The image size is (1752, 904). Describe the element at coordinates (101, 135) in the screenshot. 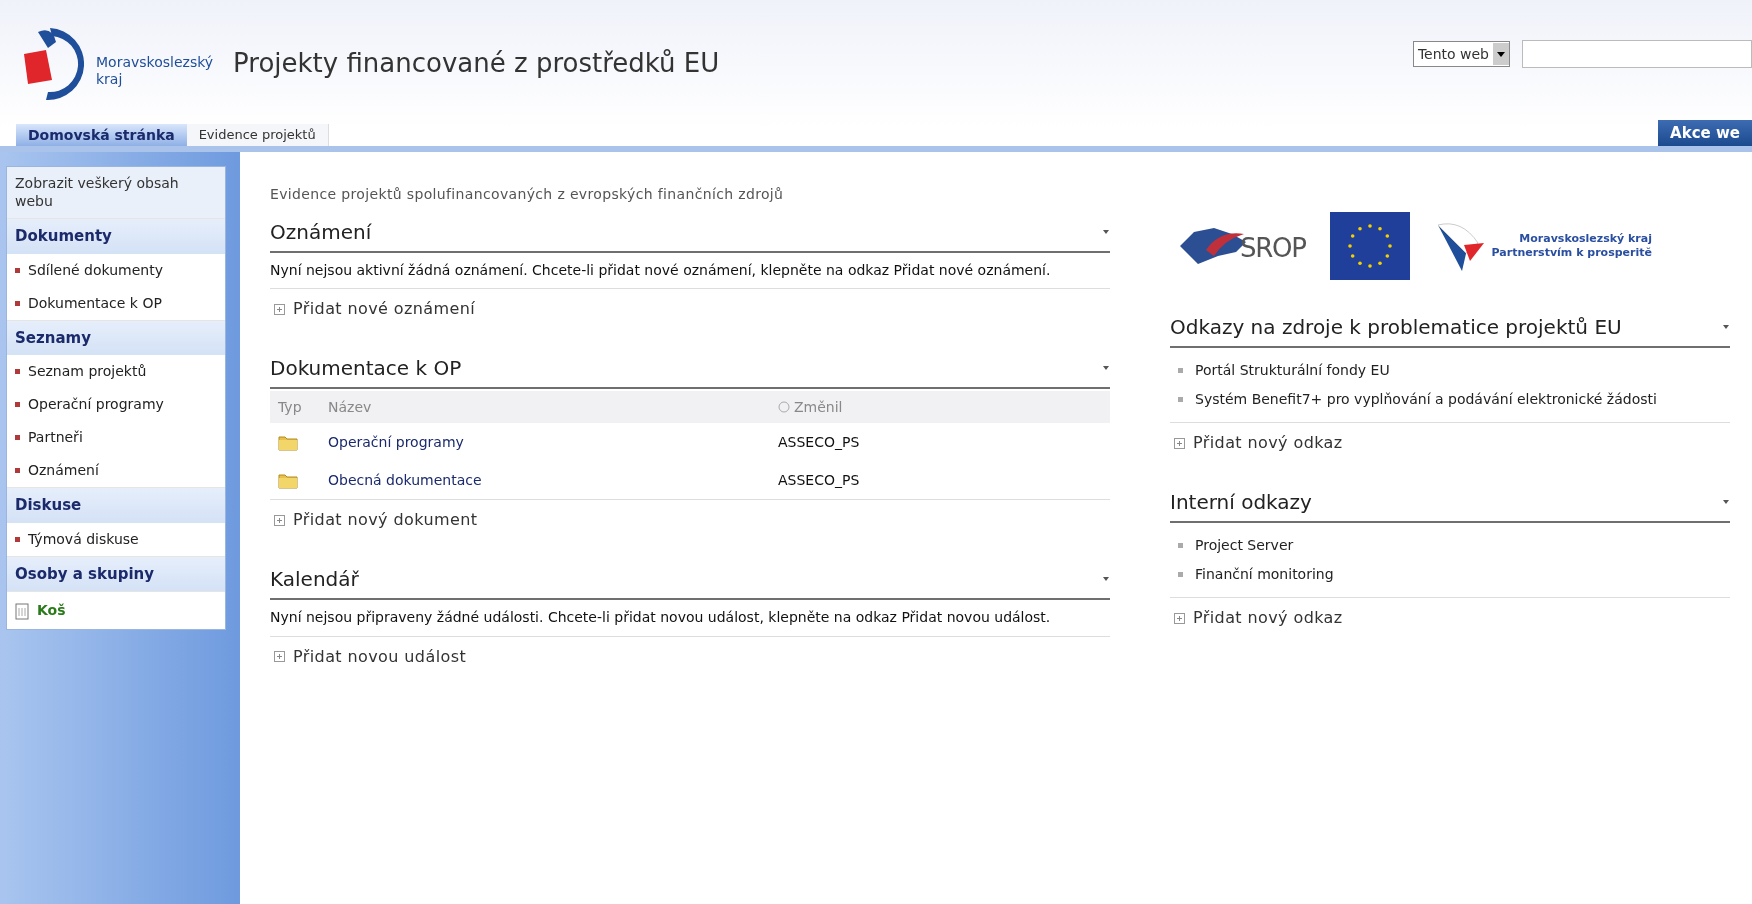

I see `nav-tab: Domovská stránka` at that location.